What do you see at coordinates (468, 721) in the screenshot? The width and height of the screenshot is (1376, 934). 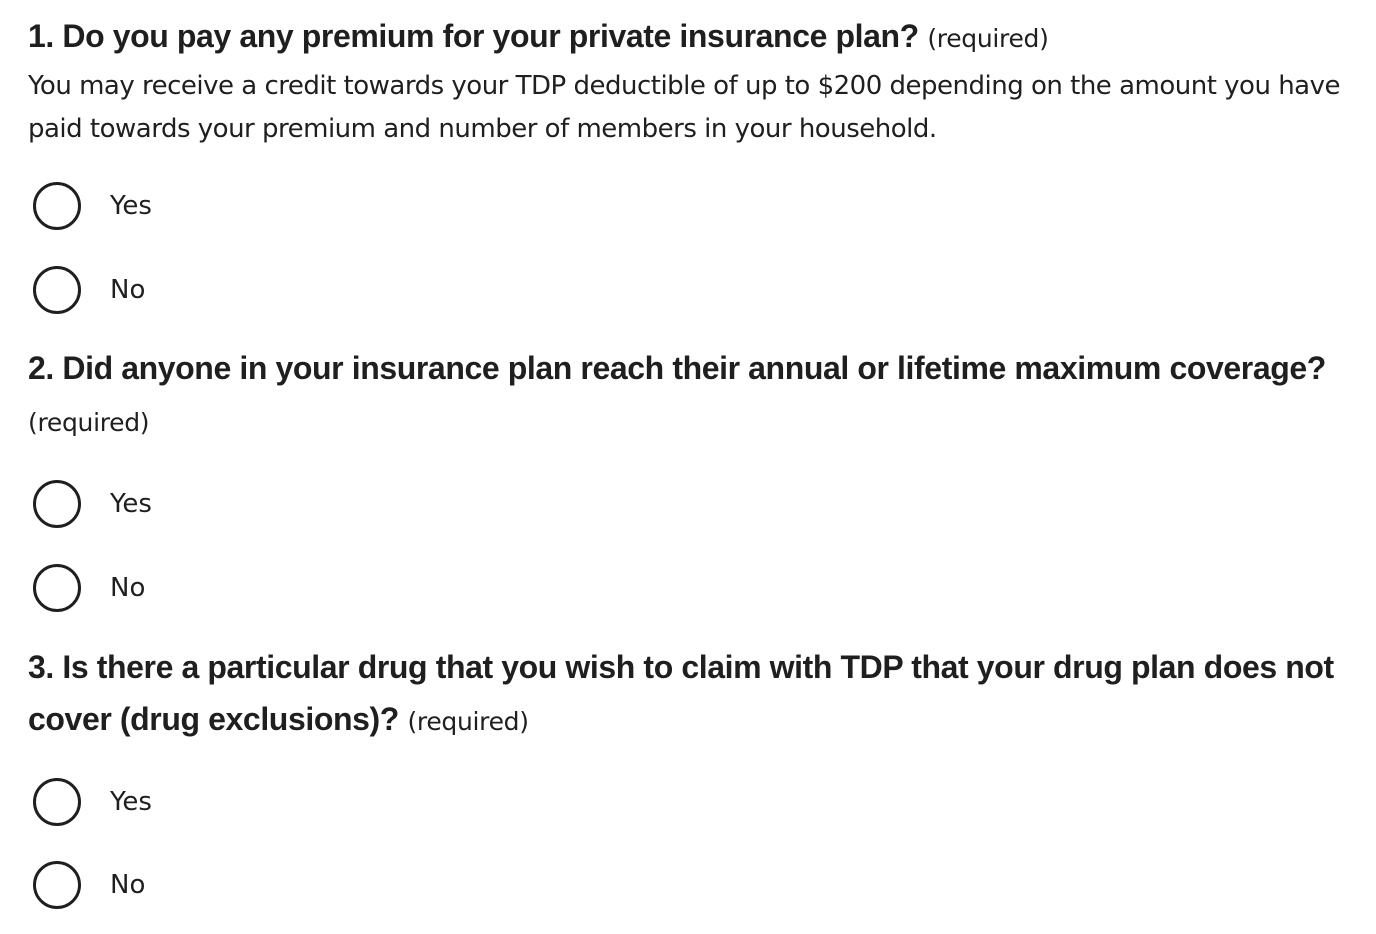 I see `question-3-required: (required)` at bounding box center [468, 721].